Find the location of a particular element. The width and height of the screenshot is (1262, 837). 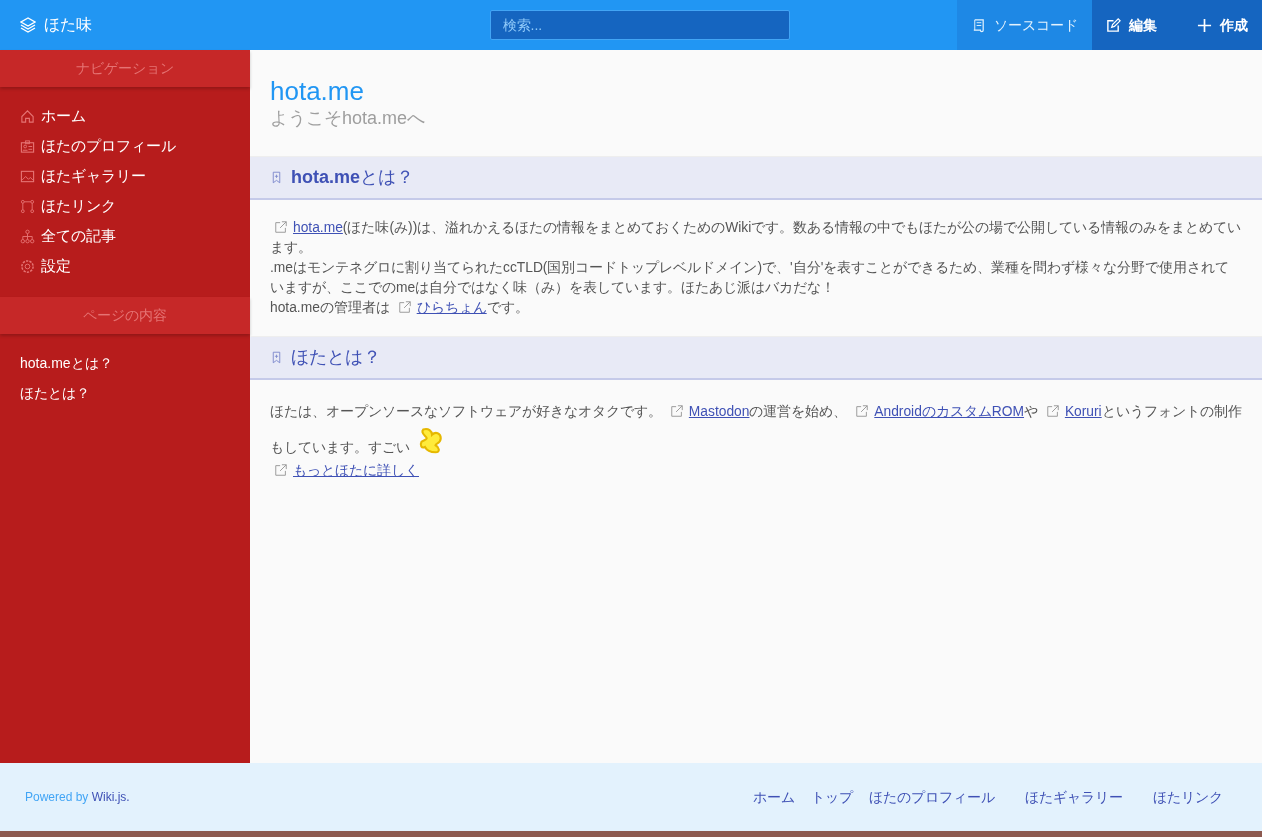

section-title: hota.meとは？ is located at coordinates (352, 177).